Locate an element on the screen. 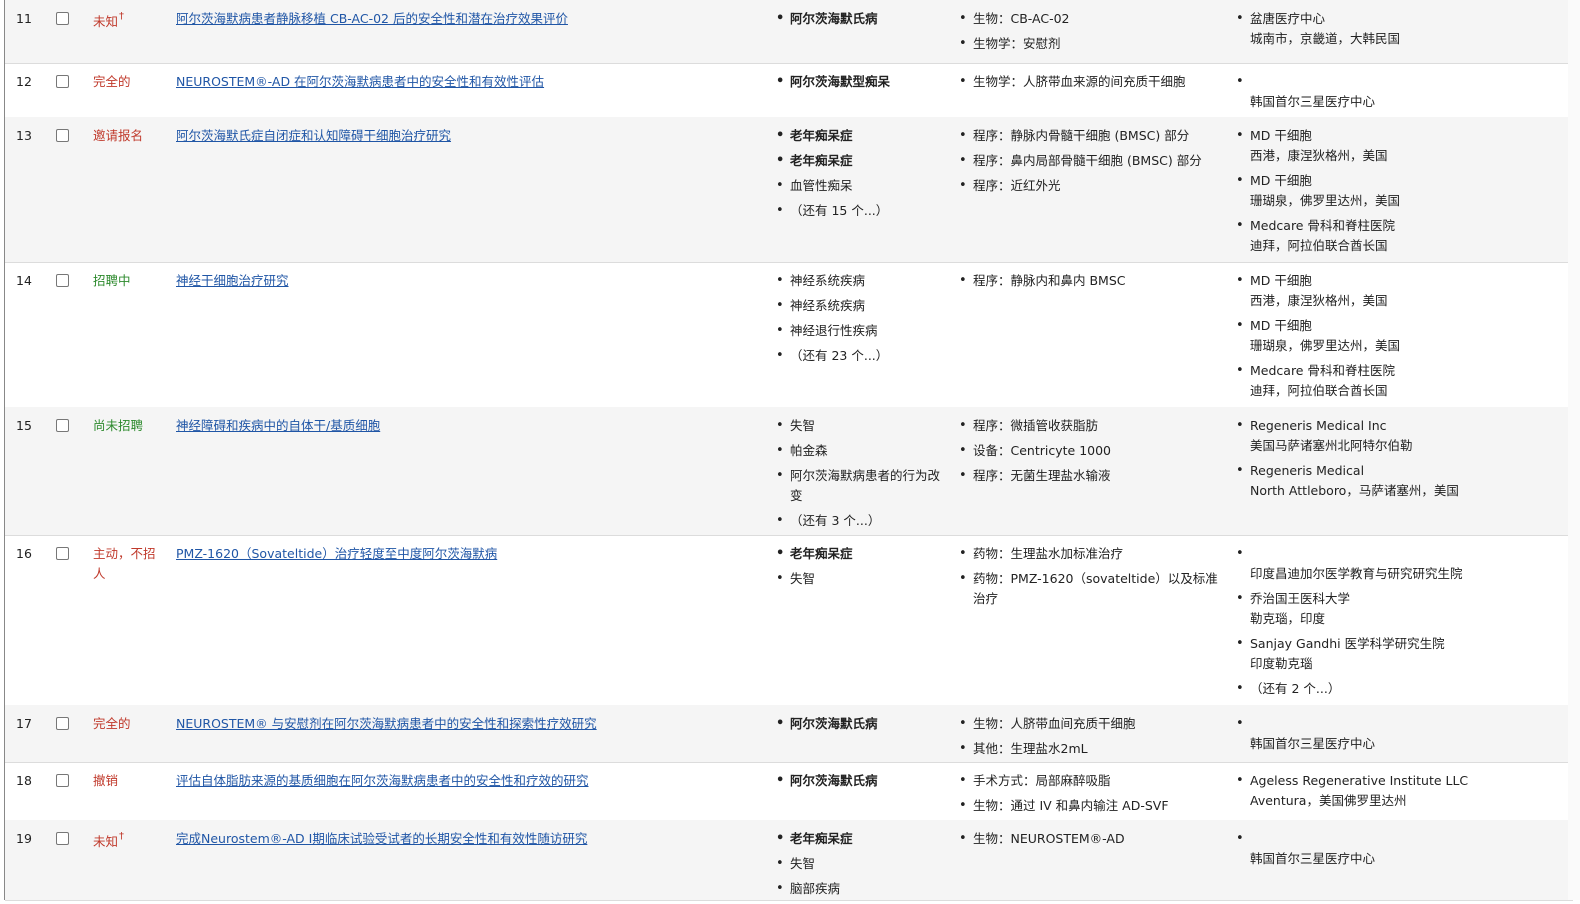 Image resolution: width=1580 pixels, height=904 pixels. intervention-item: 生物：NEUROSTEM®-AD is located at coordinates (1094, 839).